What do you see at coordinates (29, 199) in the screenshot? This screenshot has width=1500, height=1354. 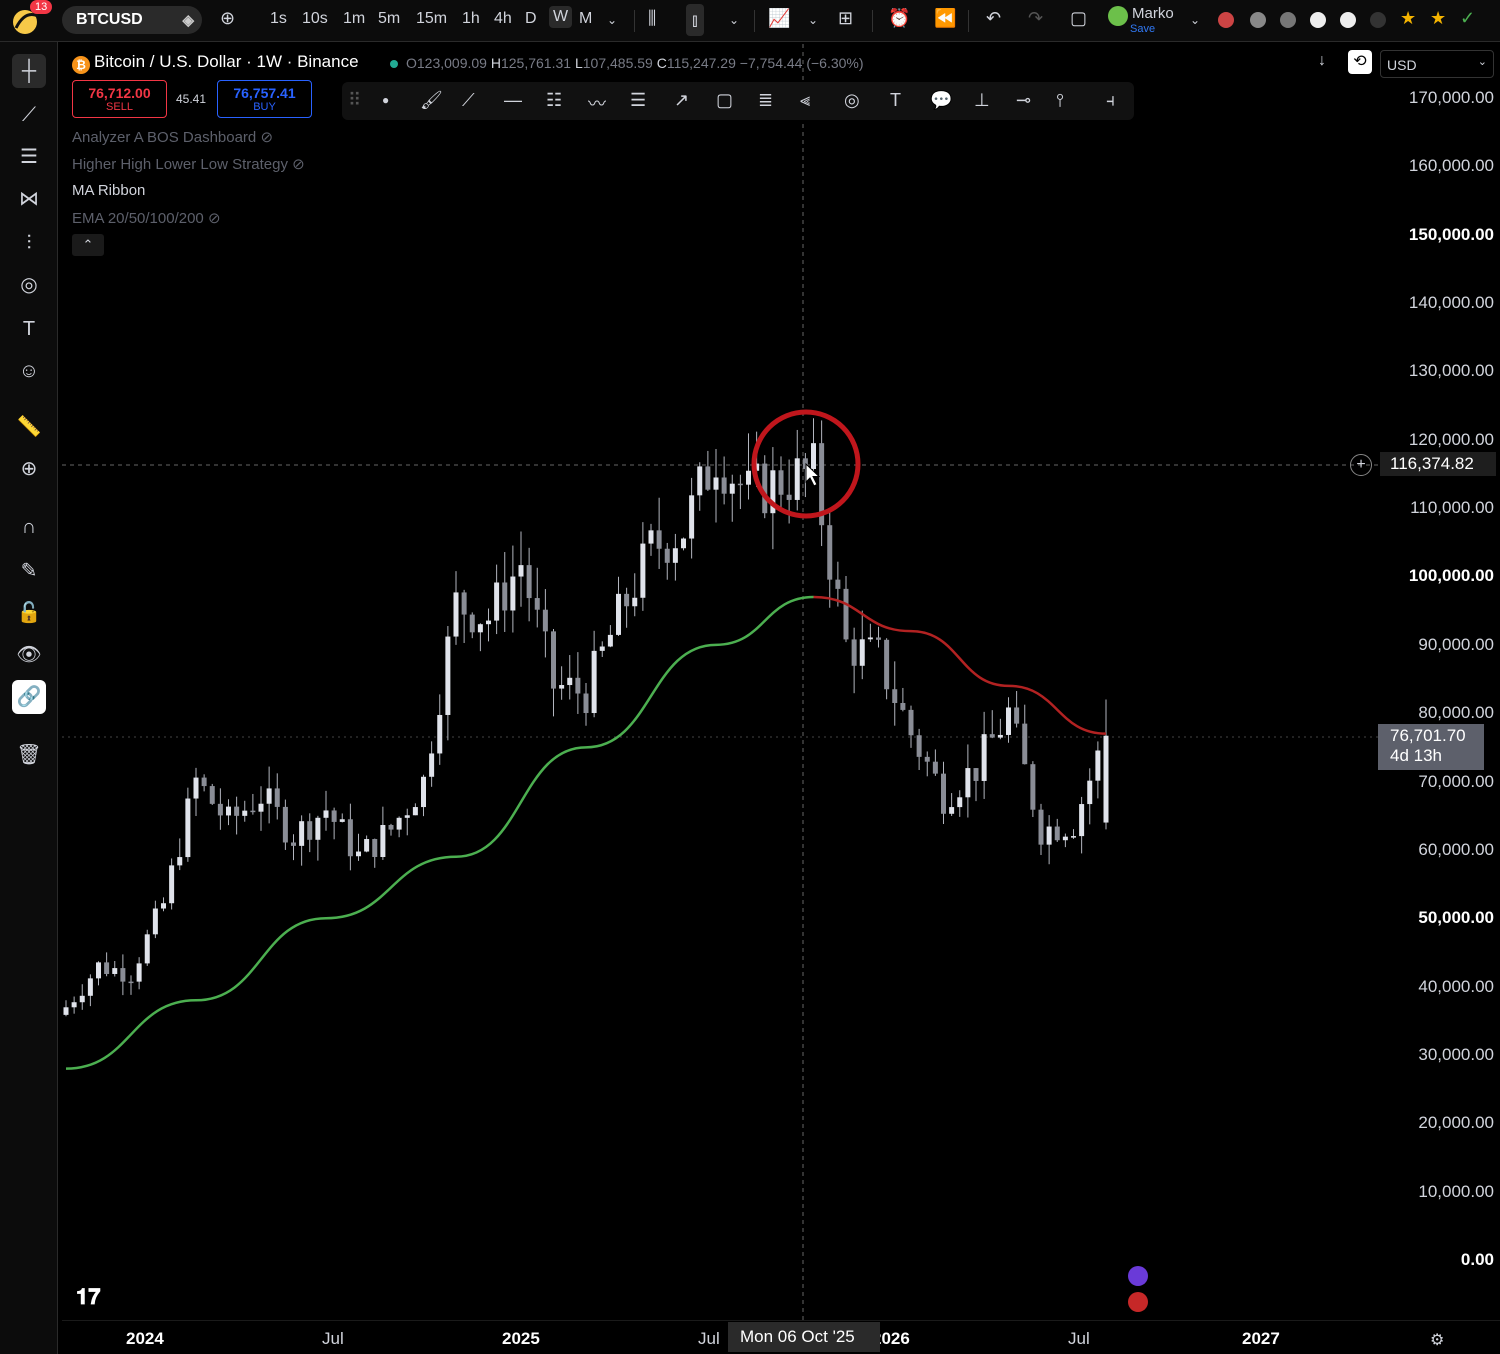 I see `pattern-icon: ⋈` at bounding box center [29, 199].